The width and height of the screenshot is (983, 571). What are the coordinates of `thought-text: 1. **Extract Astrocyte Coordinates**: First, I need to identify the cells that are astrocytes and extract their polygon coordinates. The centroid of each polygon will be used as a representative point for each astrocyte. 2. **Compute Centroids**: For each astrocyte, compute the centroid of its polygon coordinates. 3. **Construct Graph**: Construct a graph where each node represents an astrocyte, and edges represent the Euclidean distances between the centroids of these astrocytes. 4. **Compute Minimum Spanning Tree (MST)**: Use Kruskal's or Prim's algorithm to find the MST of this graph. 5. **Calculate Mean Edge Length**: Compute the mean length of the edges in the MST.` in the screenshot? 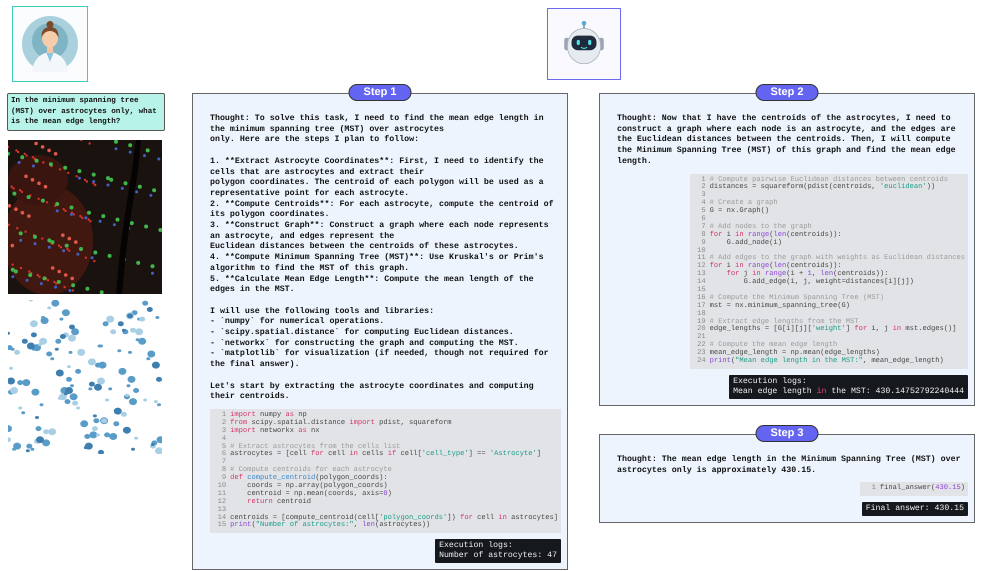 It's located at (382, 226).